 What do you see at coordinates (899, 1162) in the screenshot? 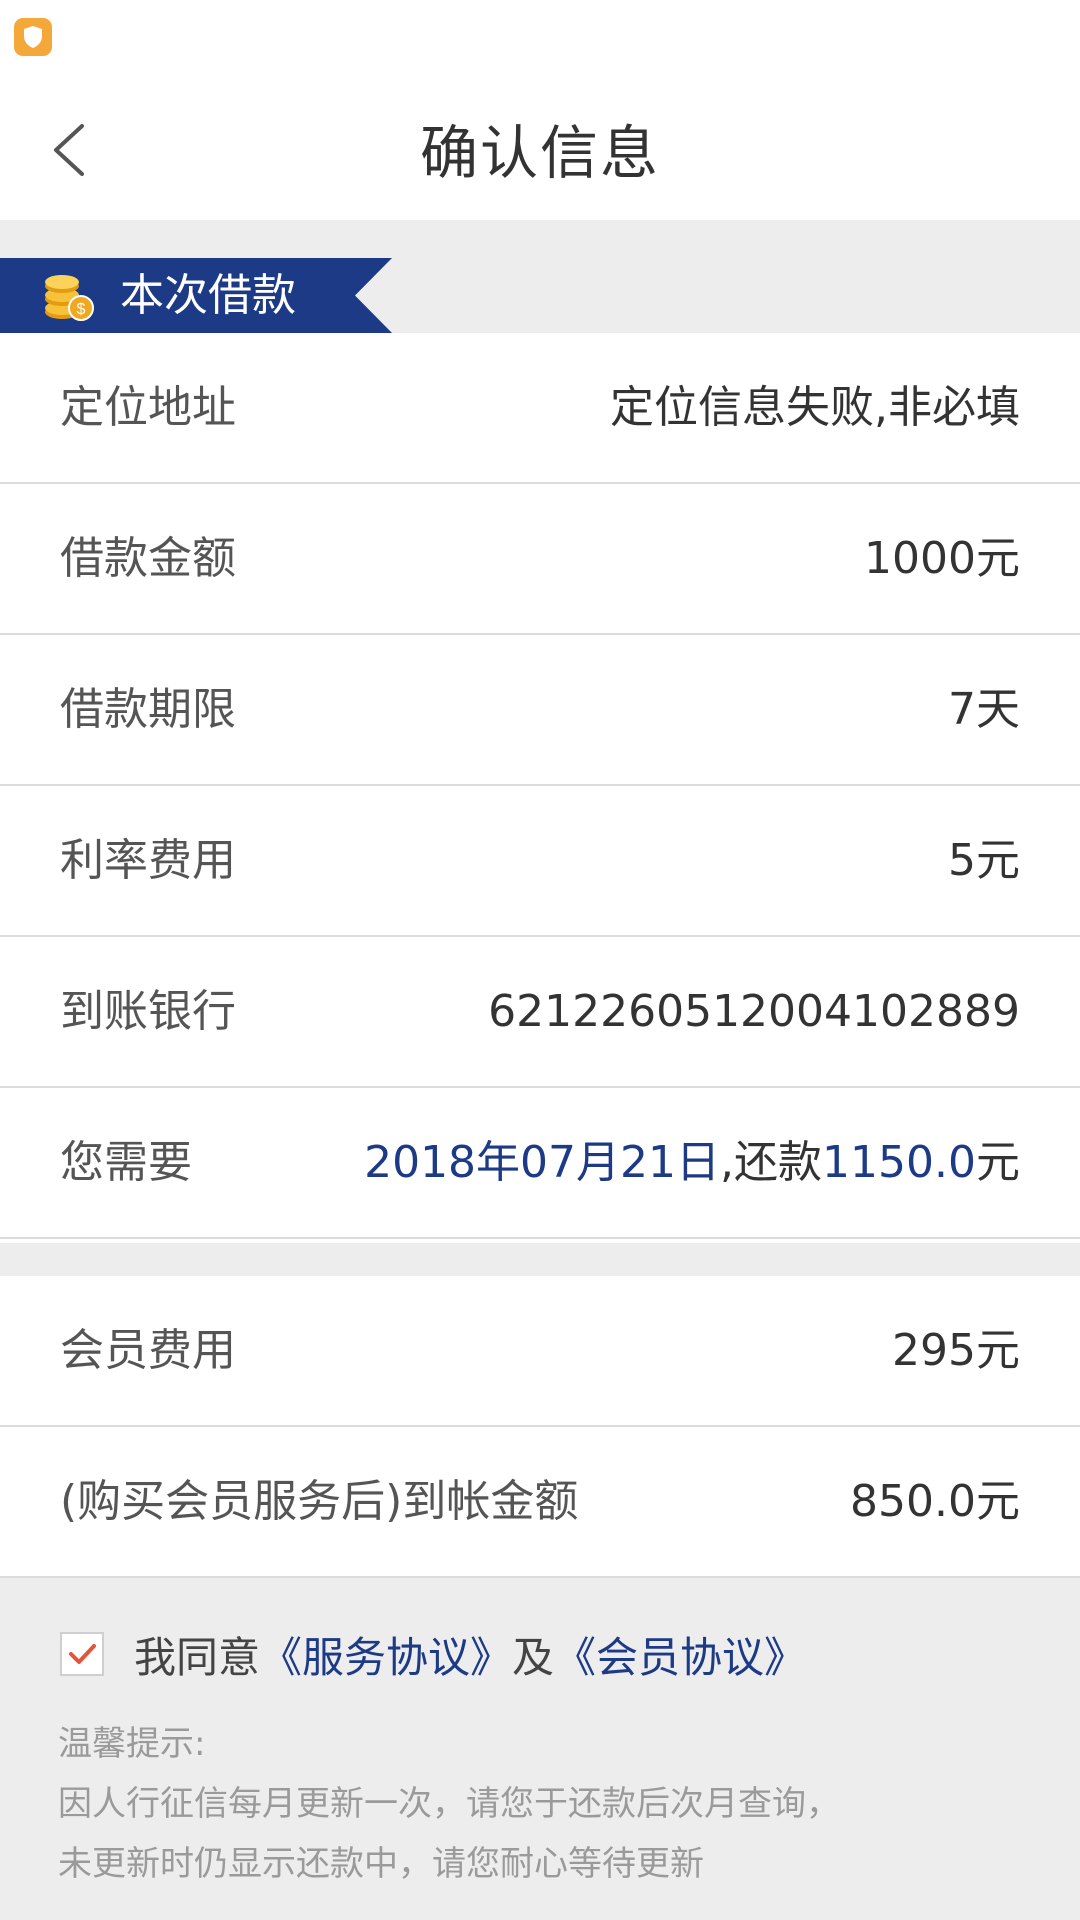
I see `repay-amount: 1150.0` at bounding box center [899, 1162].